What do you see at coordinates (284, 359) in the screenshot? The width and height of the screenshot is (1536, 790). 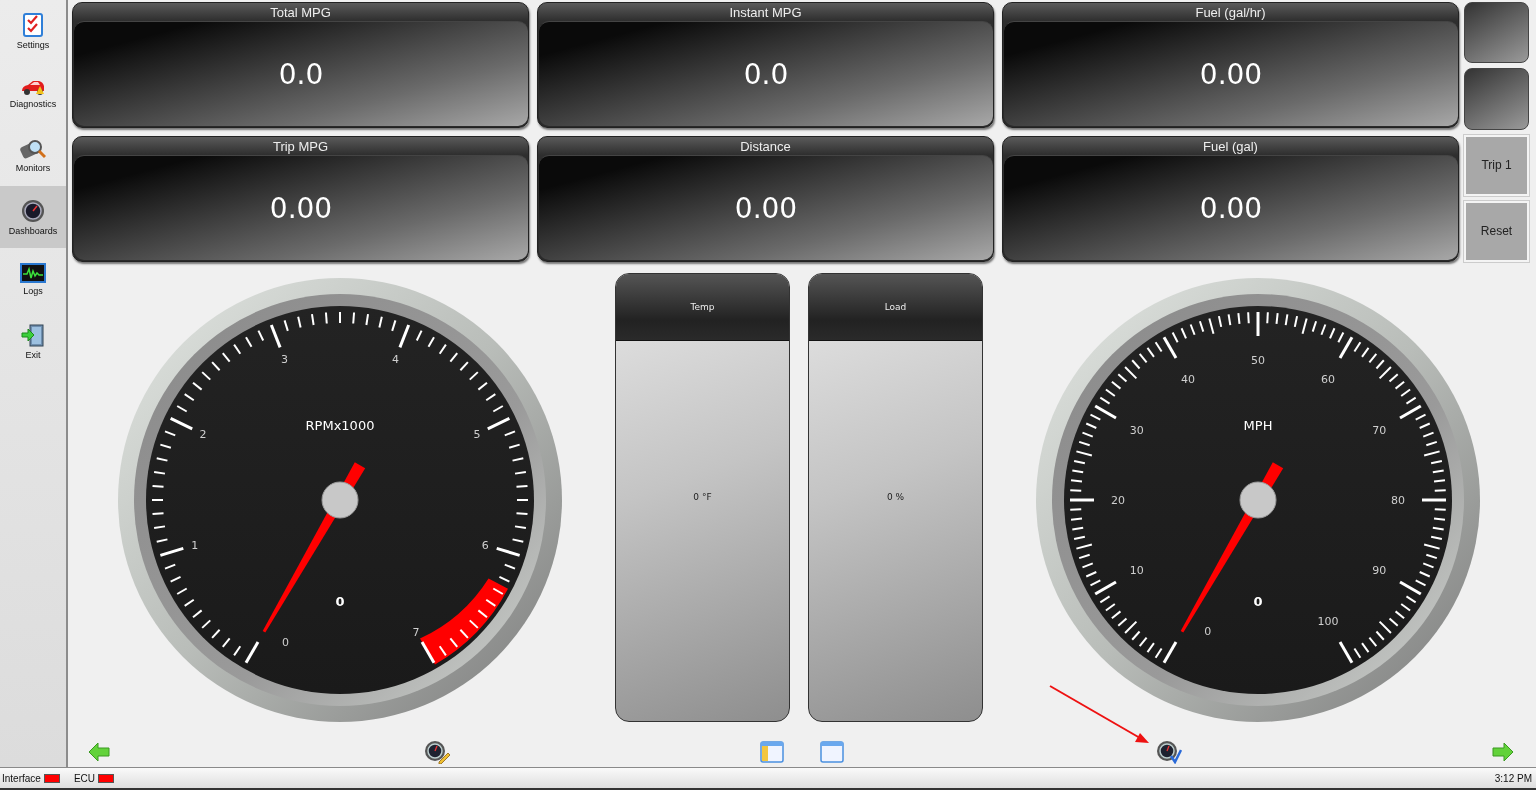 I see `tick-label: 3` at bounding box center [284, 359].